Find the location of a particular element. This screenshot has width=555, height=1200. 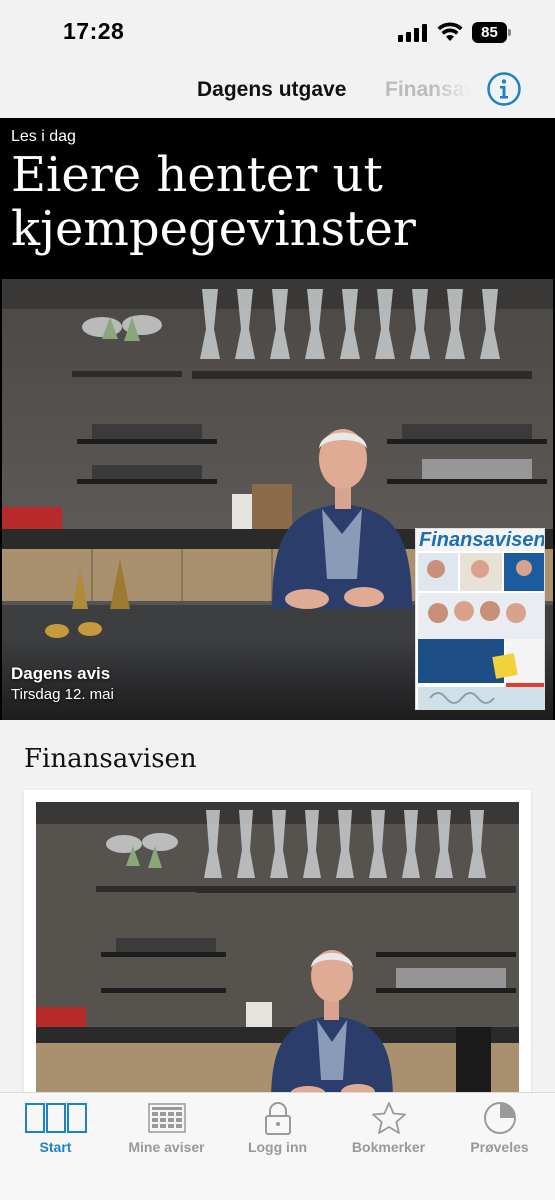

tab-finansavisen: Finansavisen is located at coordinates (428, 90).